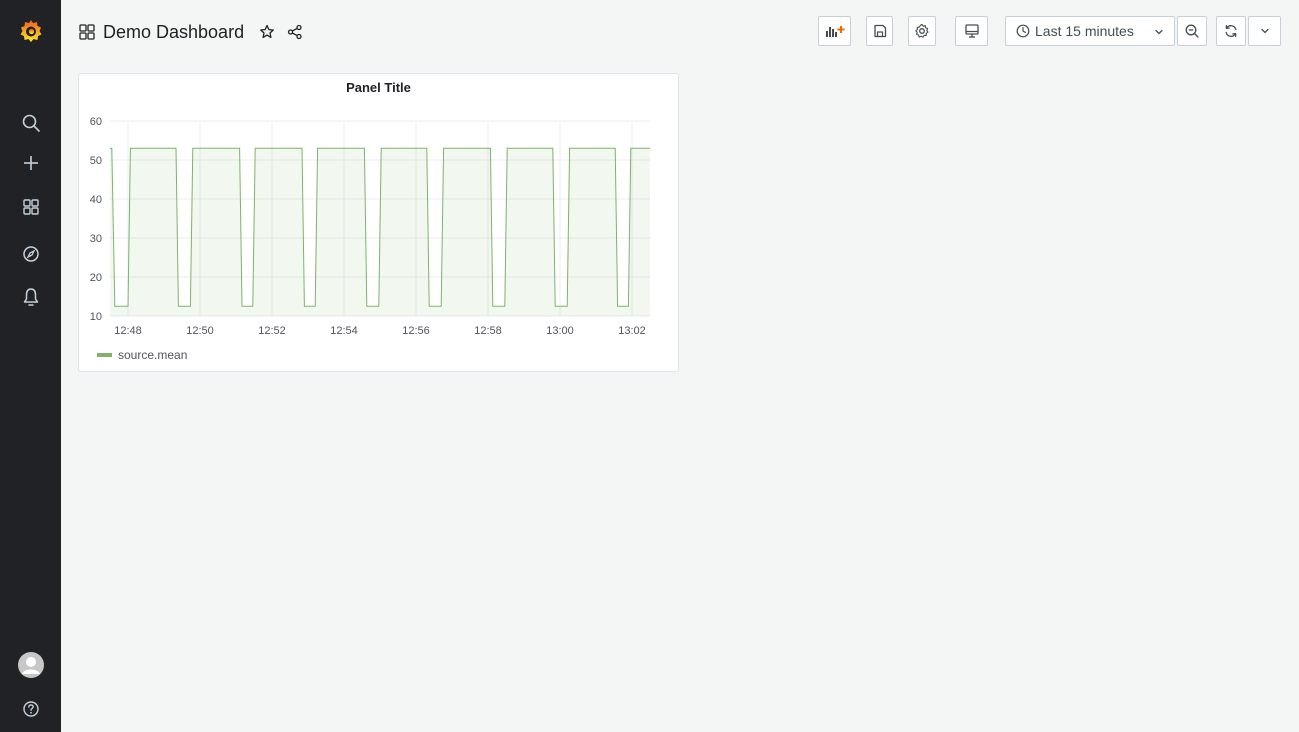 This screenshot has width=1299, height=732. Describe the element at coordinates (295, 32) in the screenshot. I see `share-icon` at that location.